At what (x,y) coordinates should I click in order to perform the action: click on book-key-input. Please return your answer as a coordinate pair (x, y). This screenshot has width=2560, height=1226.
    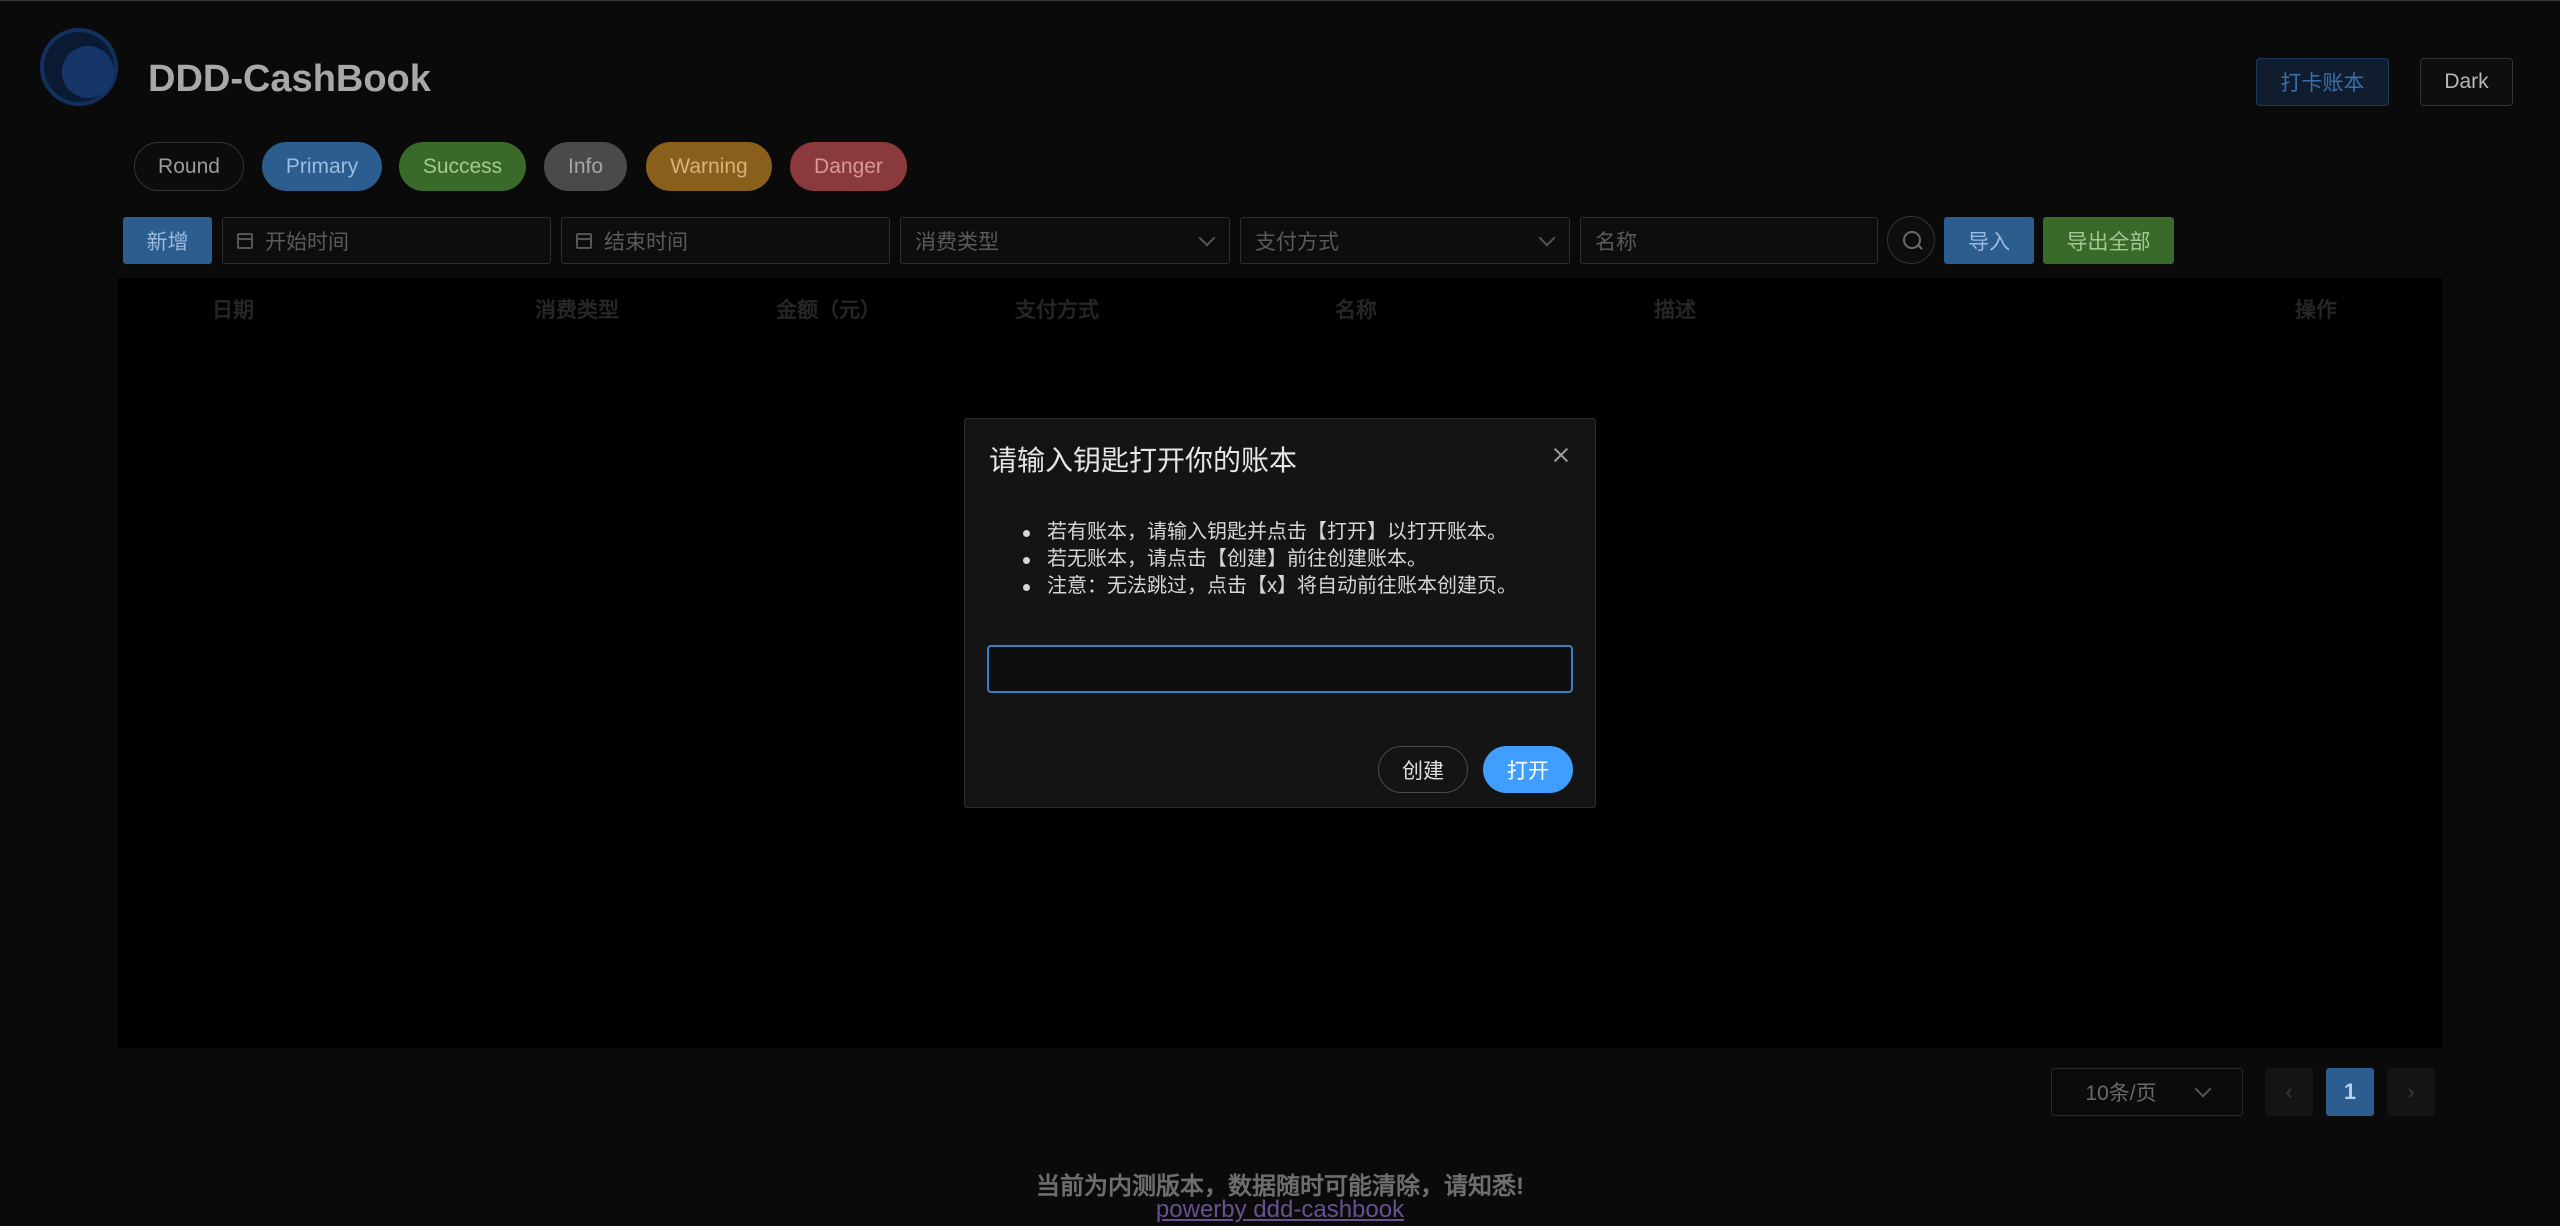
    Looking at the image, I should click on (1280, 669).